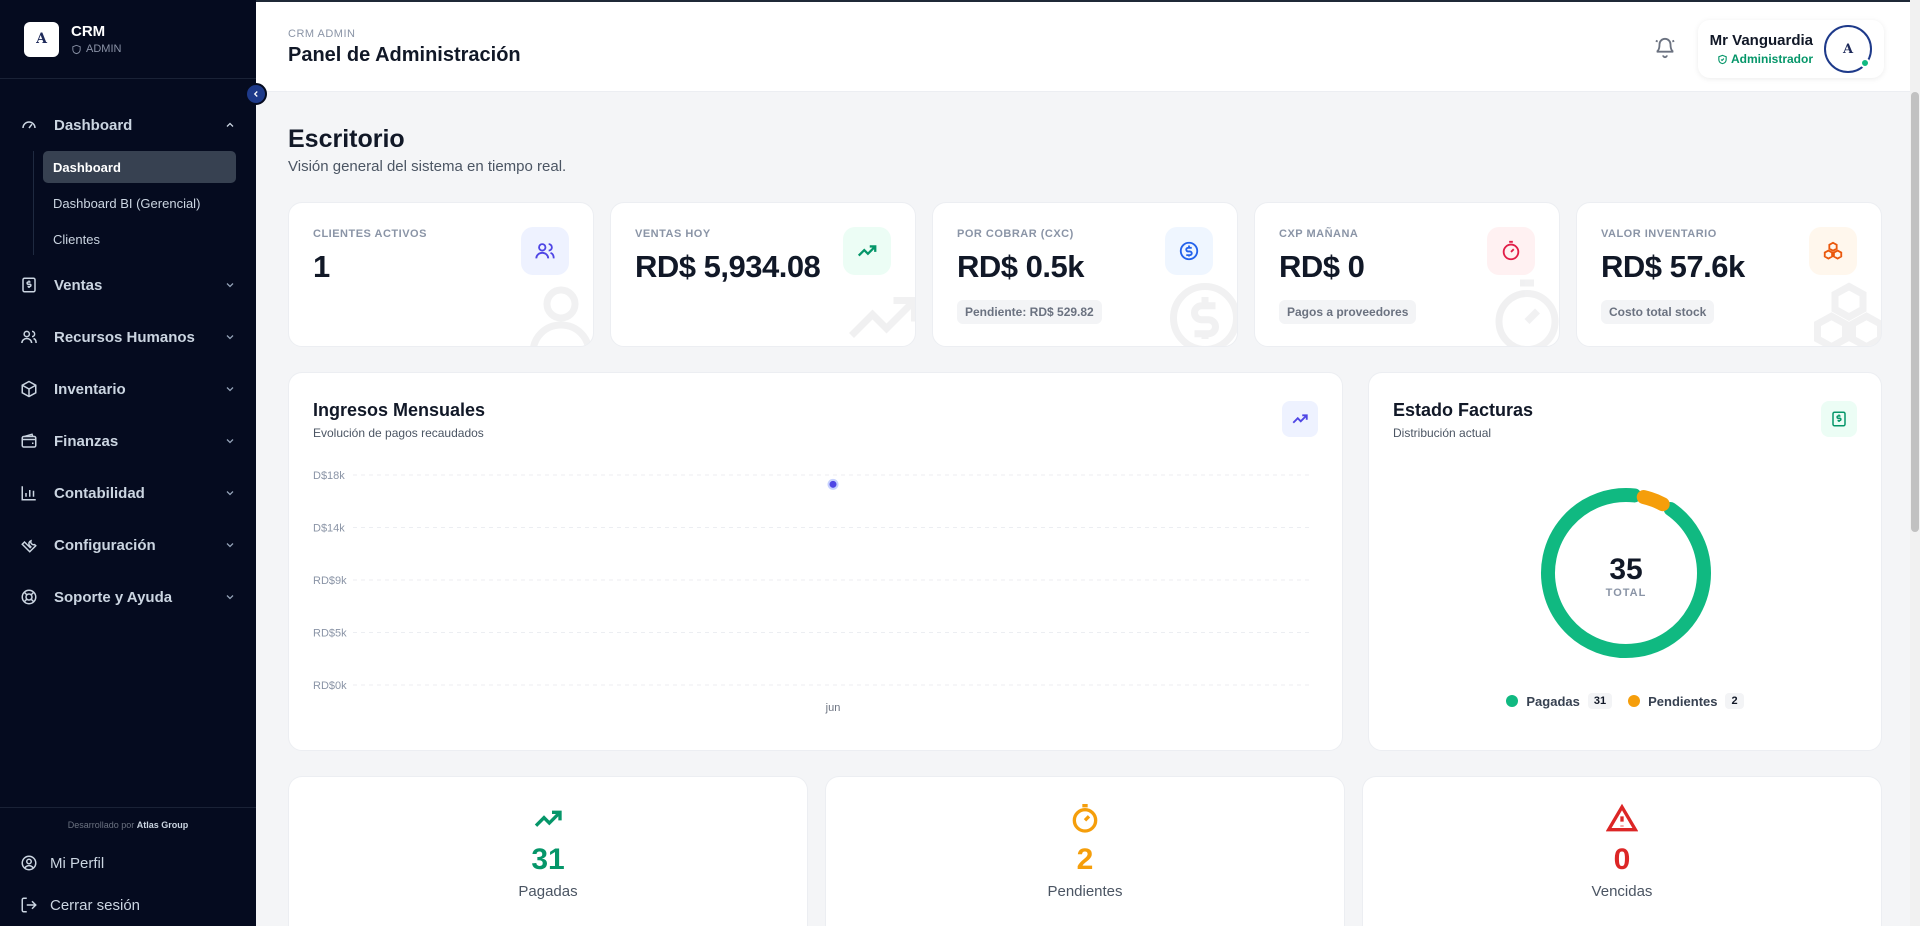  Describe the element at coordinates (29, 597) in the screenshot. I see `lifebuoy-icon` at that location.